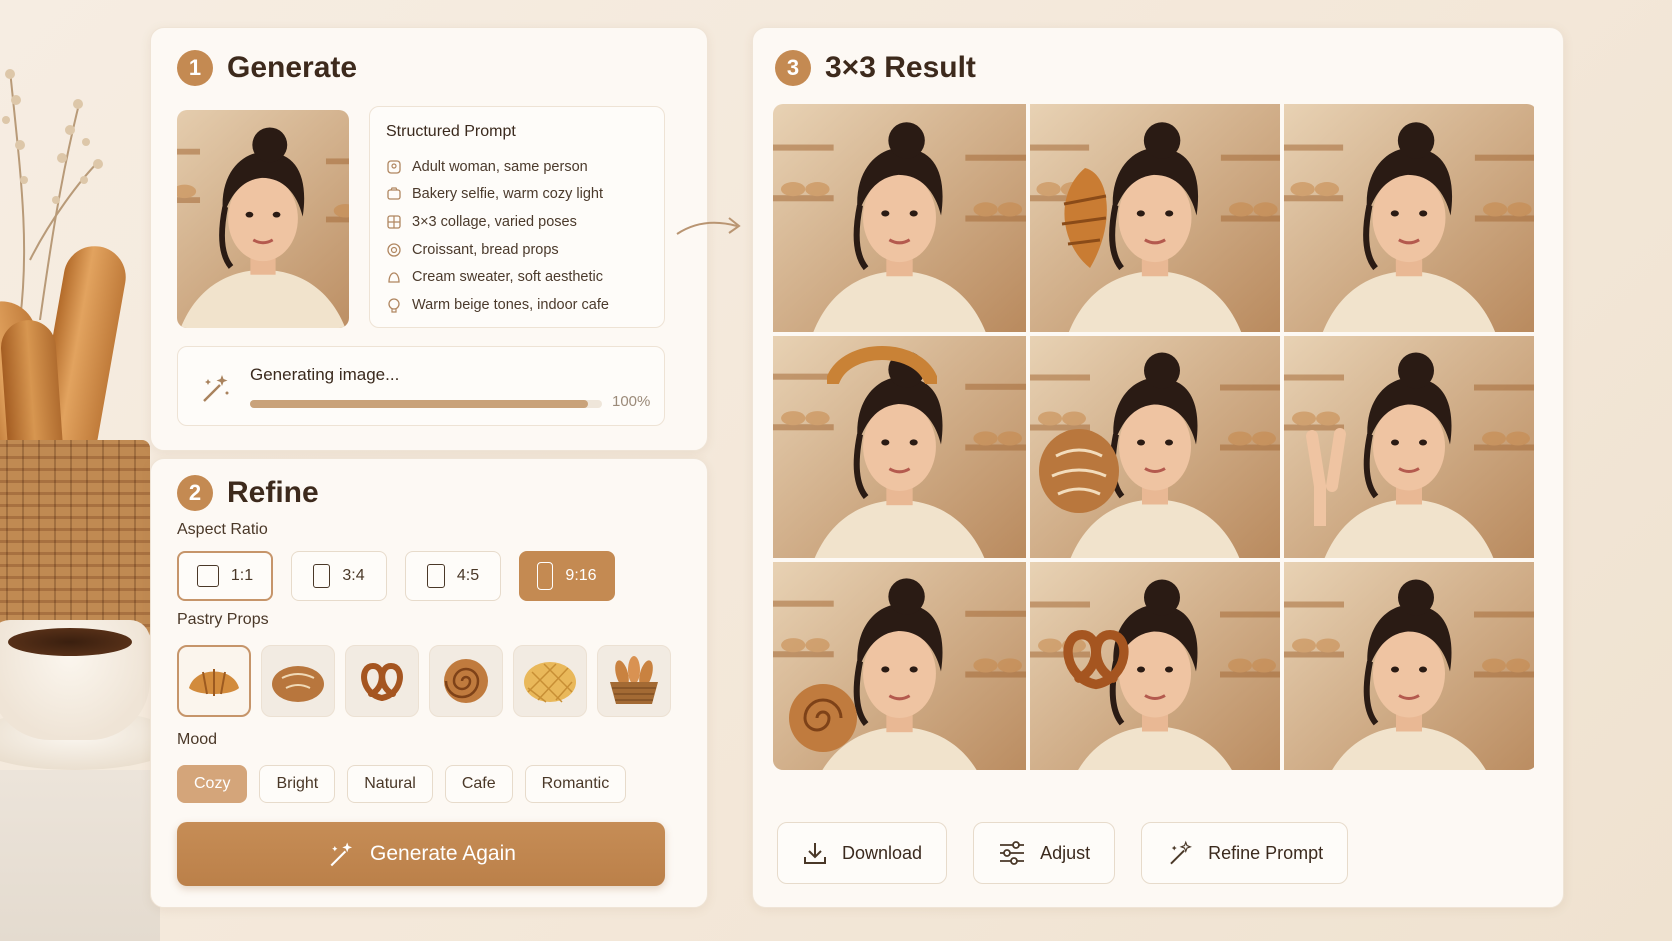 Image resolution: width=1672 pixels, height=941 pixels. Describe the element at coordinates (197, 739) in the screenshot. I see `mood-label: Mood` at that location.